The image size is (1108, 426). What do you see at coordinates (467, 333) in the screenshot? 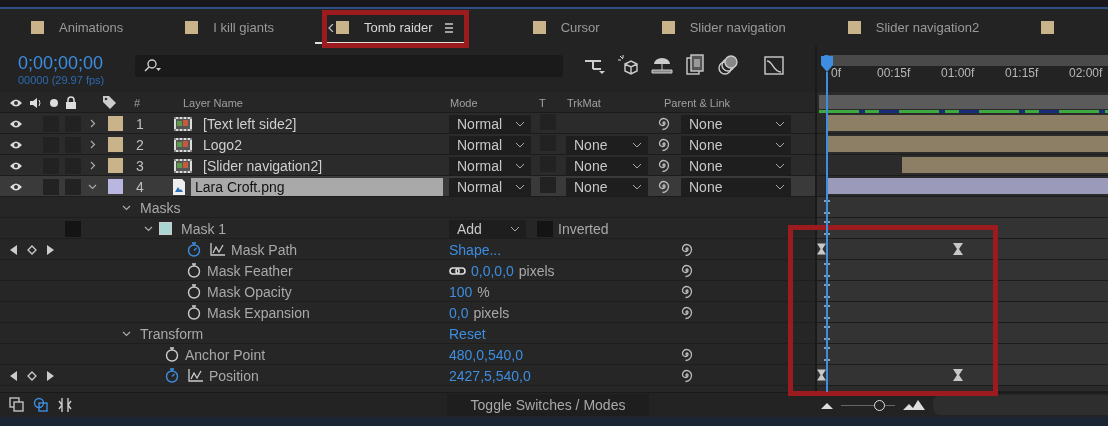
I see `property-value: Reset` at bounding box center [467, 333].